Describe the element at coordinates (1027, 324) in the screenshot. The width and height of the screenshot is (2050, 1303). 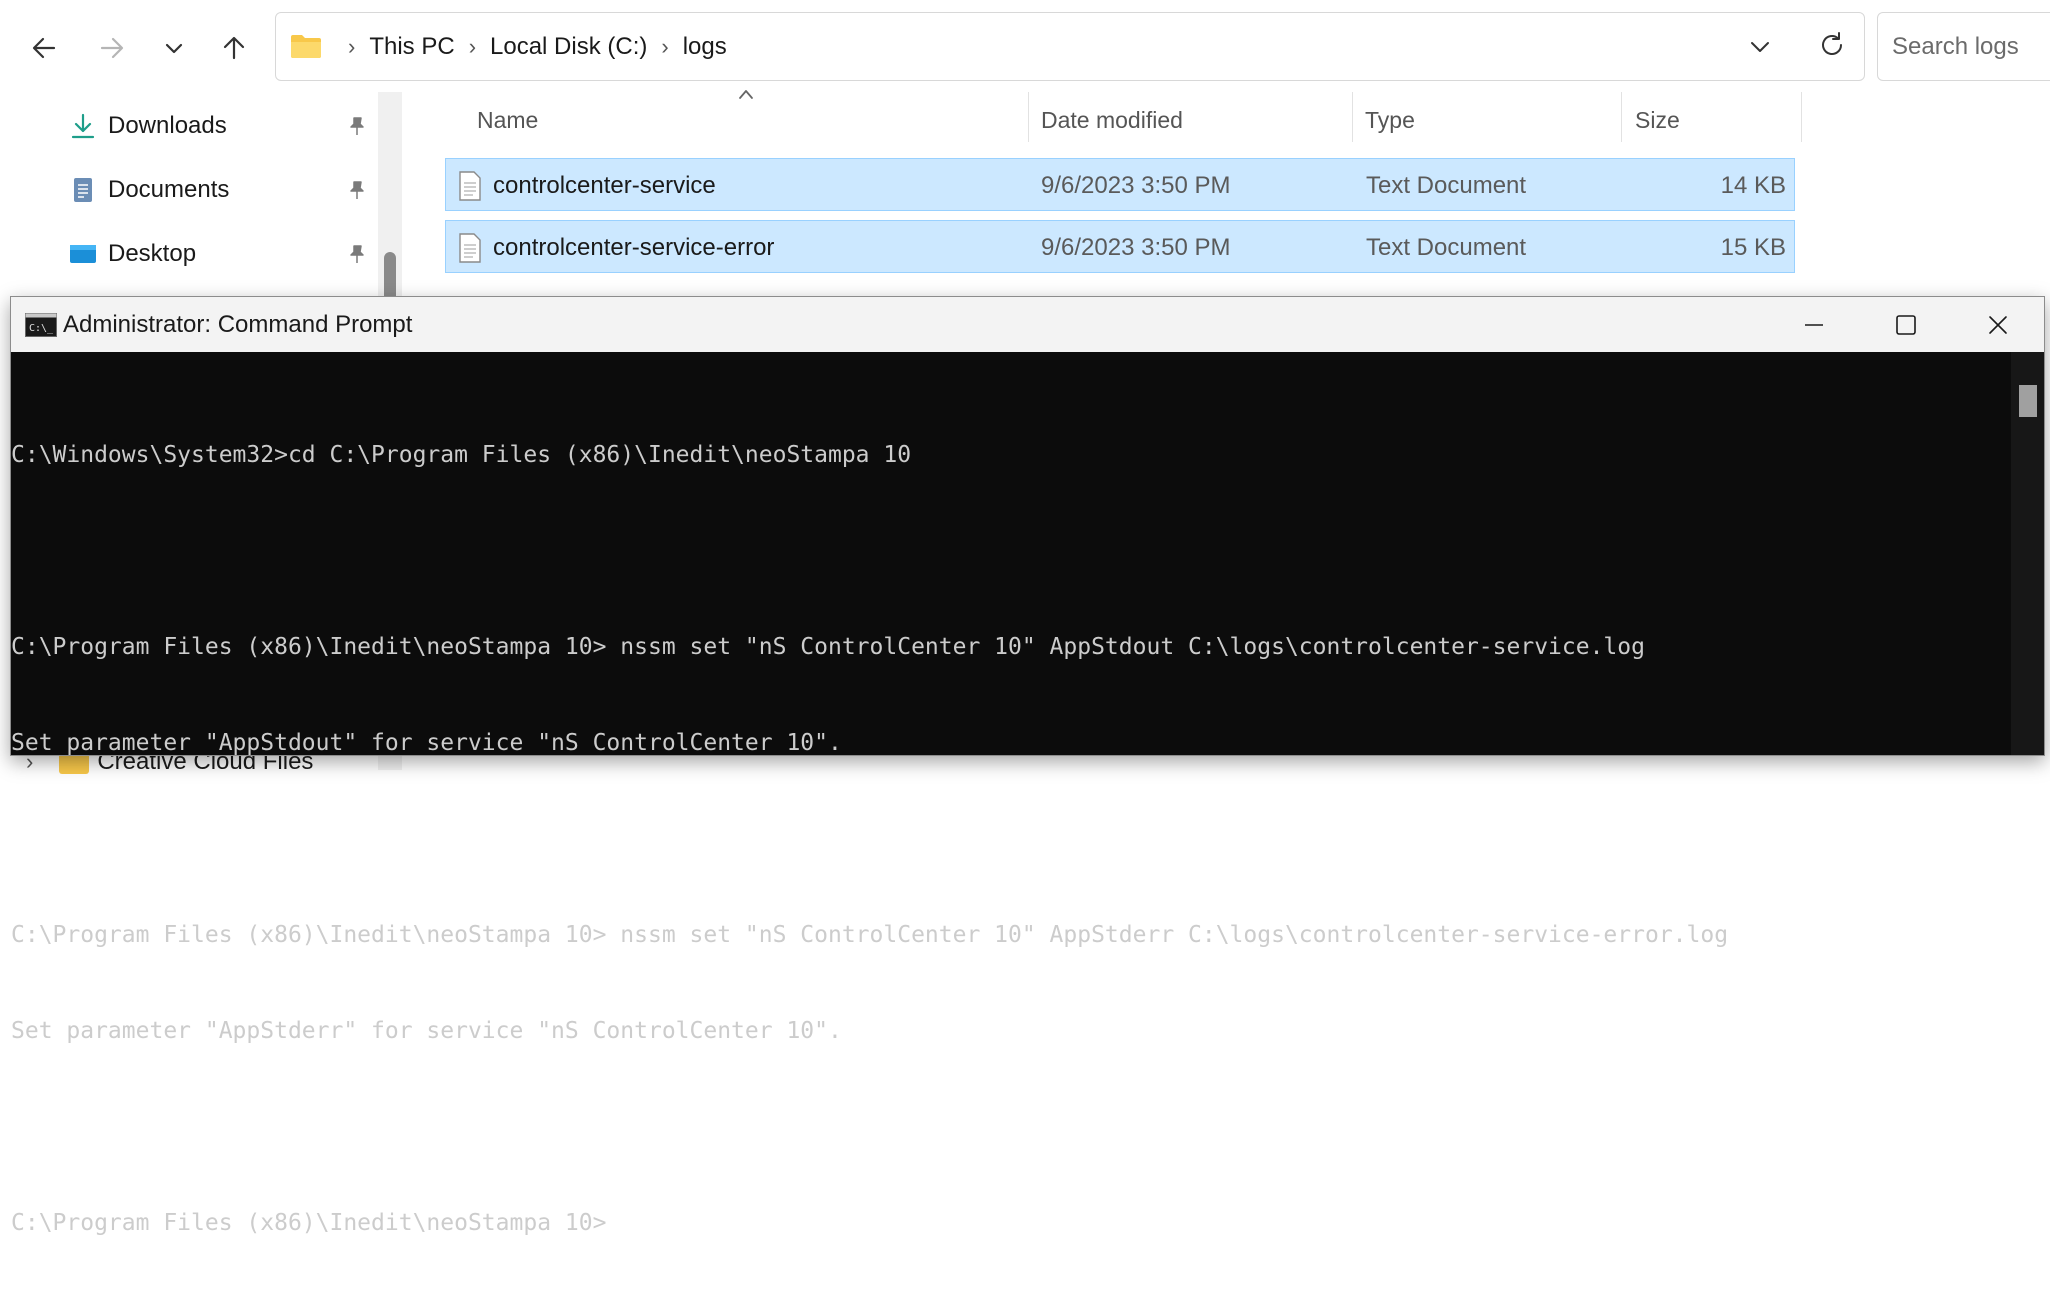
I see `title-bar: C:\_ Administrator: Command Prompt` at that location.